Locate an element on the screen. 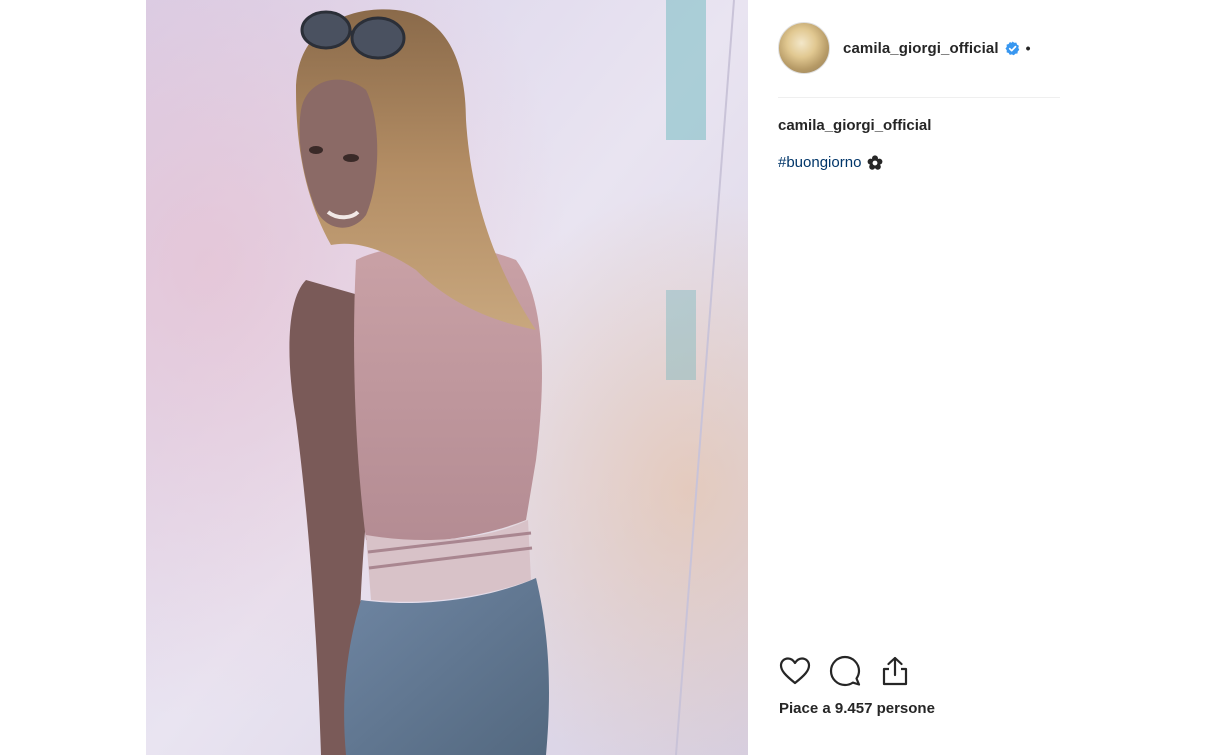 The width and height of the screenshot is (1206, 755). flower-icon is located at coordinates (875, 162).